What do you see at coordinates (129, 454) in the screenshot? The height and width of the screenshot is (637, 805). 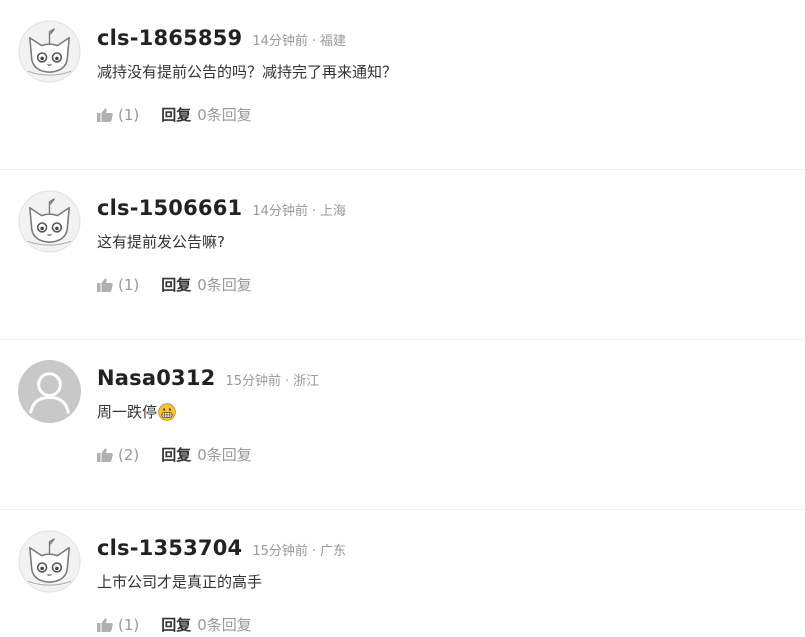 I see `like-count: (2)` at bounding box center [129, 454].